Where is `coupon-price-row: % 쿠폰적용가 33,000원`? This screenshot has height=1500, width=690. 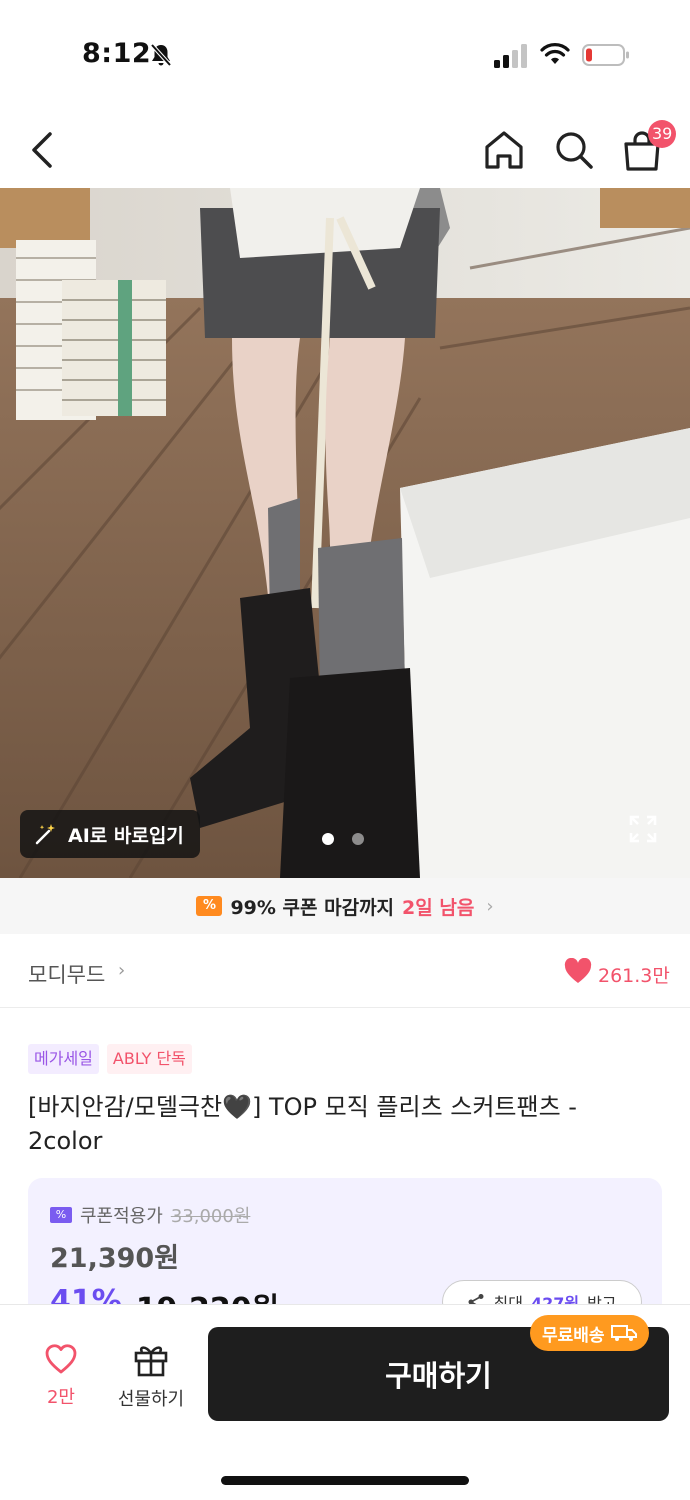
coupon-price-row: % 쿠폰적용가 33,000원 is located at coordinates (150, 1215).